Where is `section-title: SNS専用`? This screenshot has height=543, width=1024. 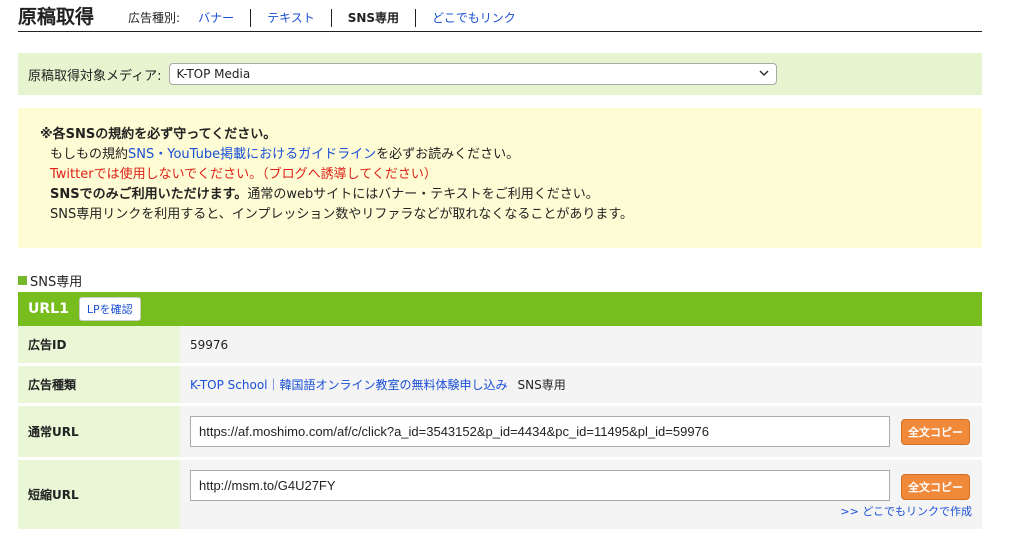 section-title: SNS専用 is located at coordinates (50, 280).